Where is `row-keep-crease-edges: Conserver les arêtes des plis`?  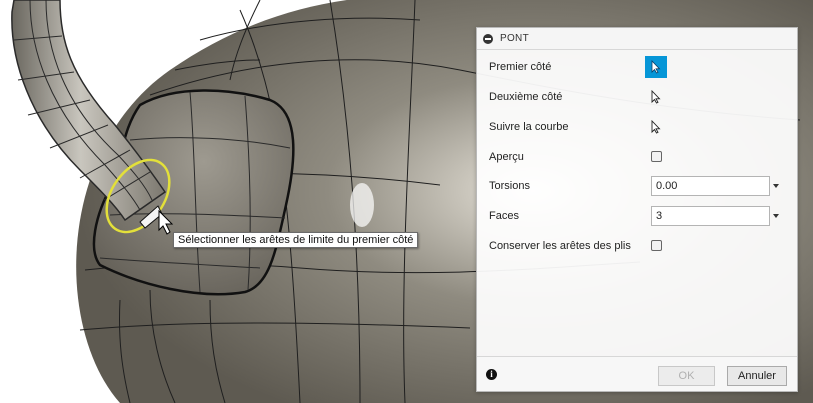
row-keep-crease-edges: Conserver les arêtes des plis is located at coordinates (637, 246).